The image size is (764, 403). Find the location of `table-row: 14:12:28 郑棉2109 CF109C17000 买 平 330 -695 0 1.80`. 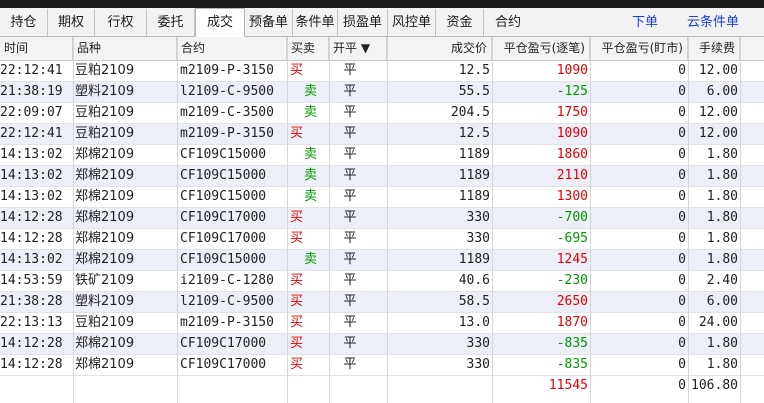

table-row: 14:12:28 郑棉2109 CF109C17000 买 平 330 -695 0 1.80 is located at coordinates (382, 239).